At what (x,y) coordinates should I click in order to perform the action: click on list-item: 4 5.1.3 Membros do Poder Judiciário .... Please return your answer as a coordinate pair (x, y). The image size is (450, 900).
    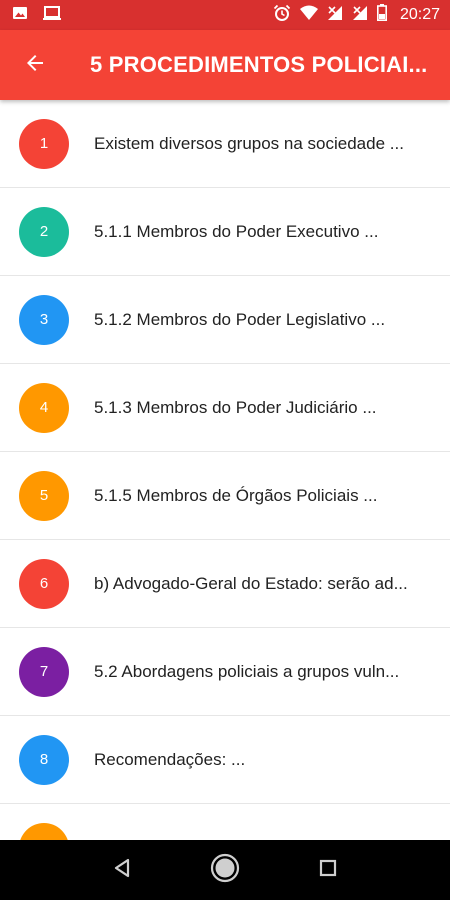
    Looking at the image, I should click on (225, 408).